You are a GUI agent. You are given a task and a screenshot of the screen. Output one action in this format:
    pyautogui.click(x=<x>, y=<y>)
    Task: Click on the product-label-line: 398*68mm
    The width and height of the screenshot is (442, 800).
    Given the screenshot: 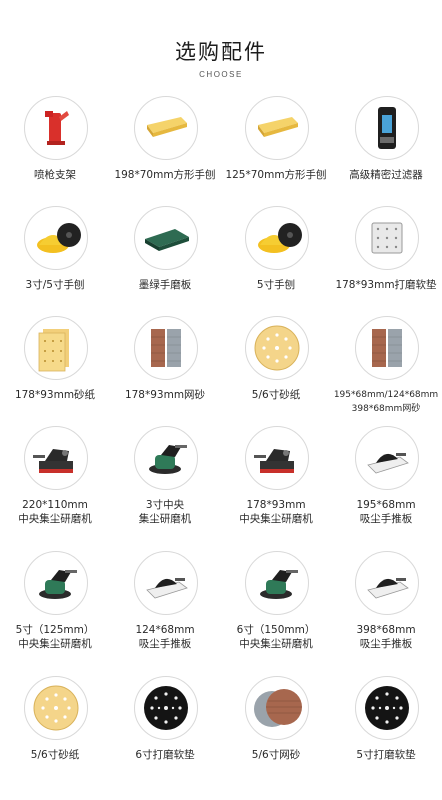 What is the action you would take?
    pyautogui.click(x=386, y=630)
    